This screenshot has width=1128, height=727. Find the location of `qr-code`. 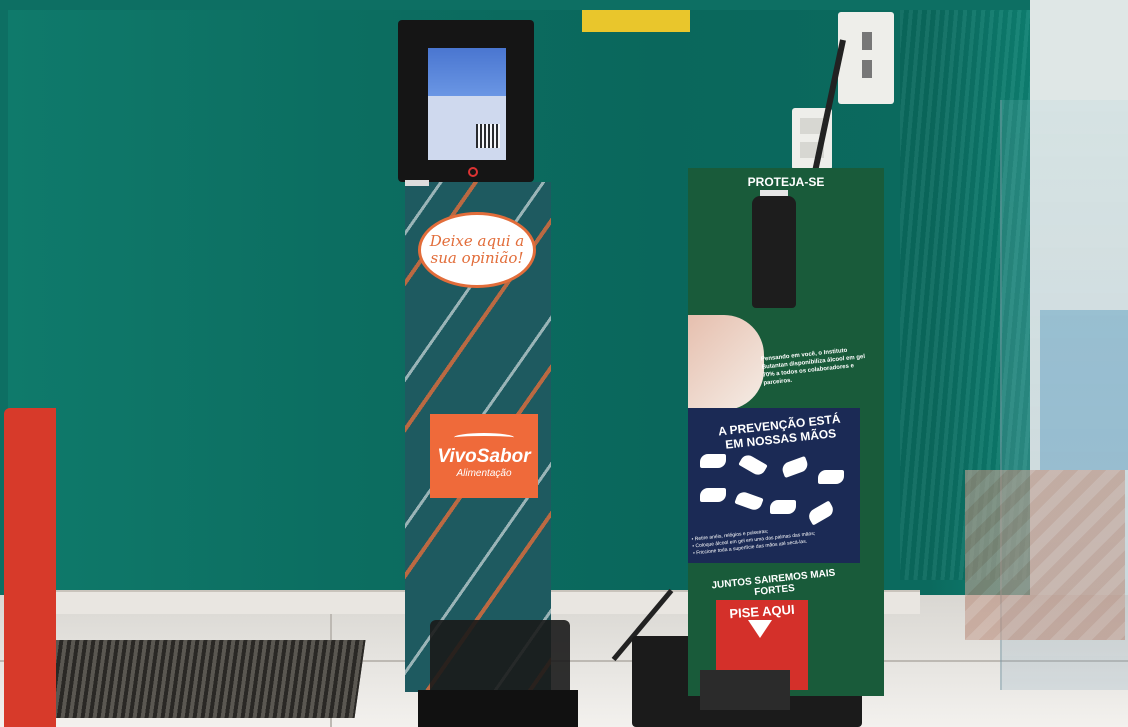

qr-code is located at coordinates (488, 136).